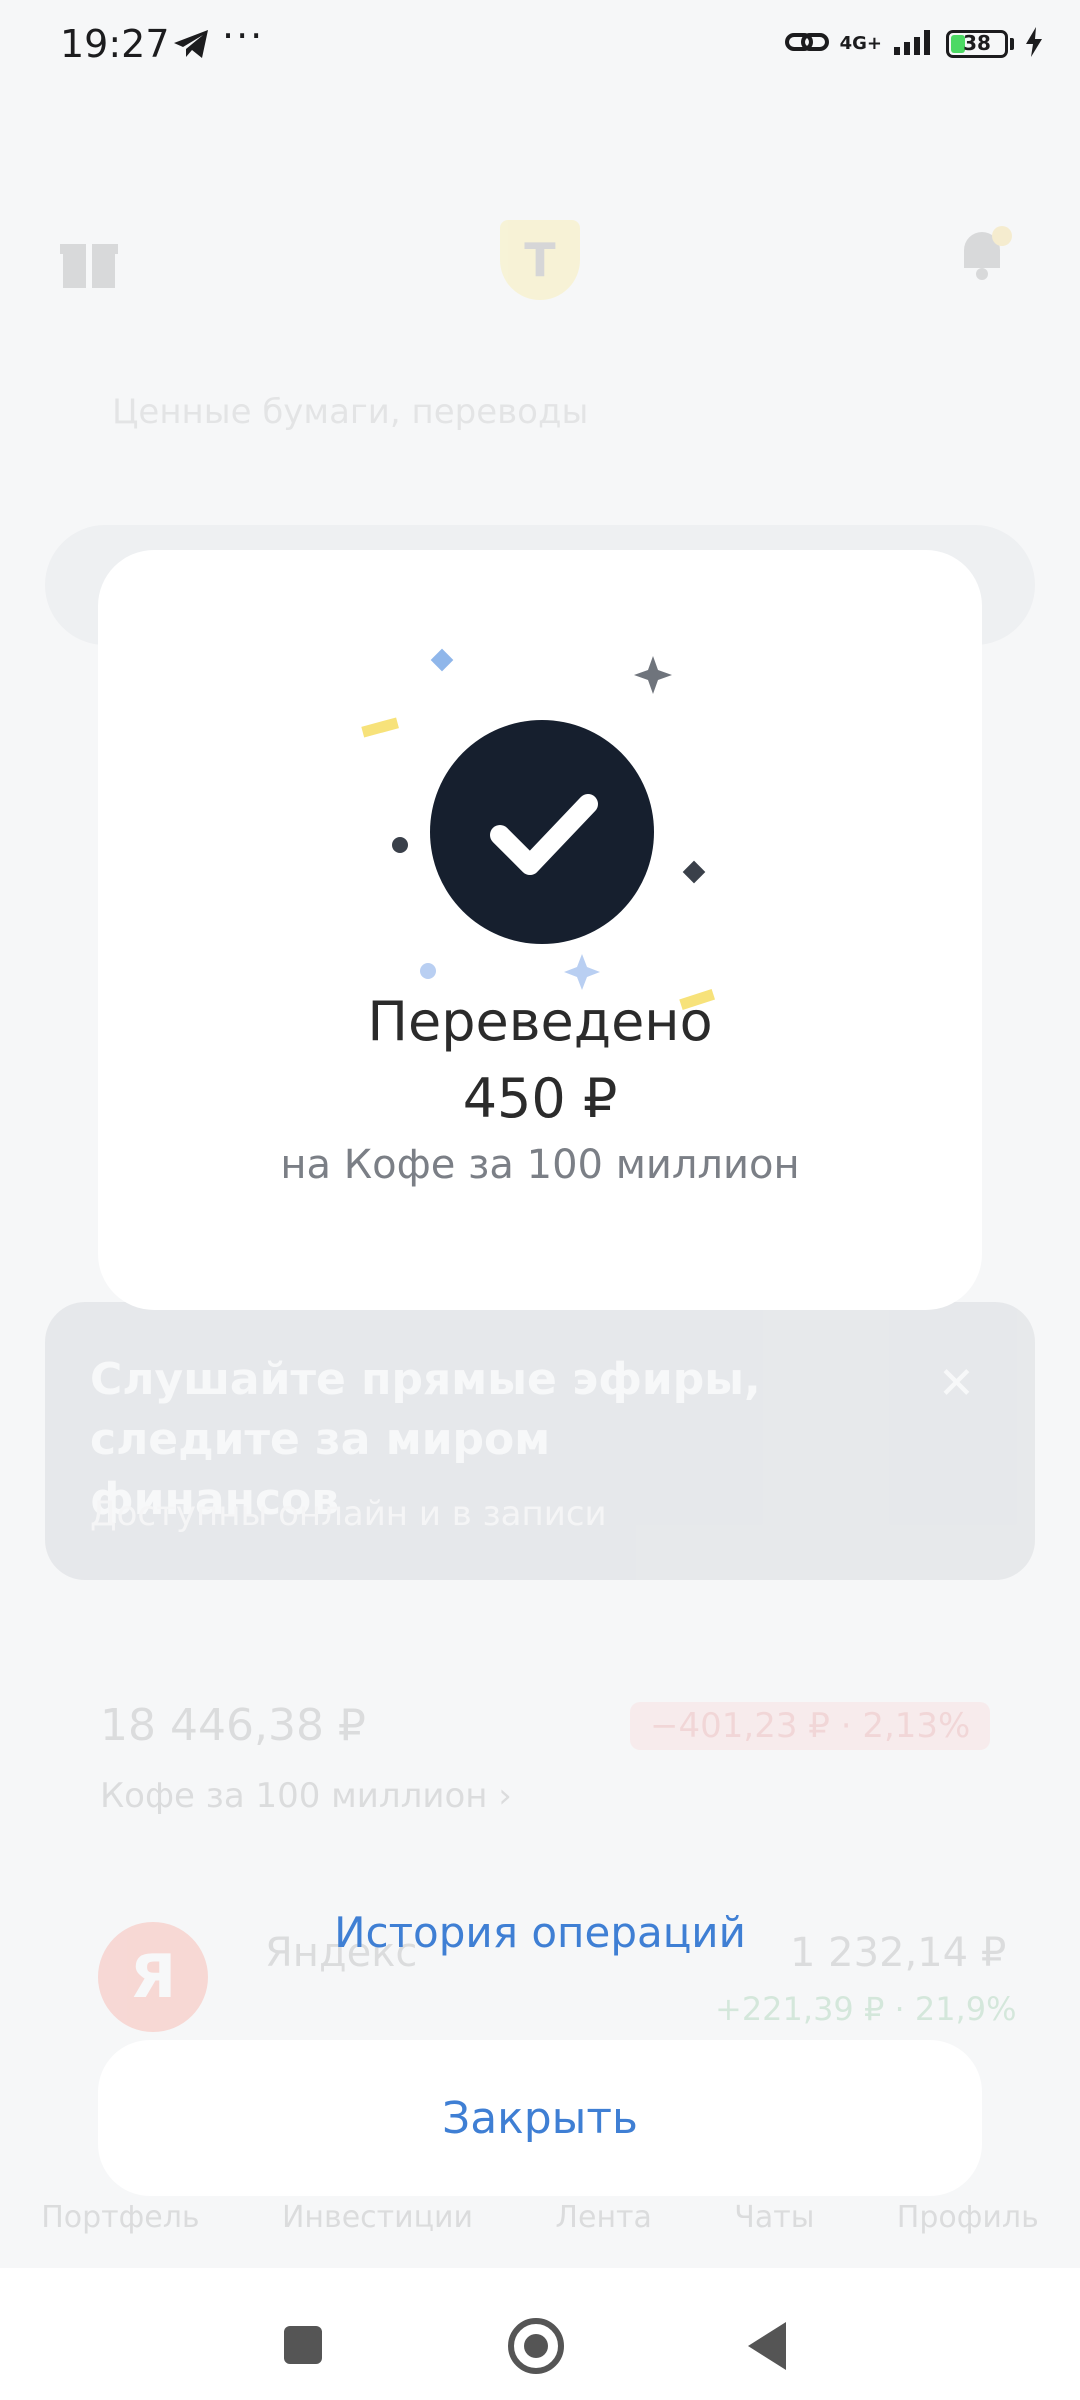 The width and height of the screenshot is (1080, 2400). Describe the element at coordinates (956, 1383) in the screenshot. I see `close-icon: ✕` at that location.